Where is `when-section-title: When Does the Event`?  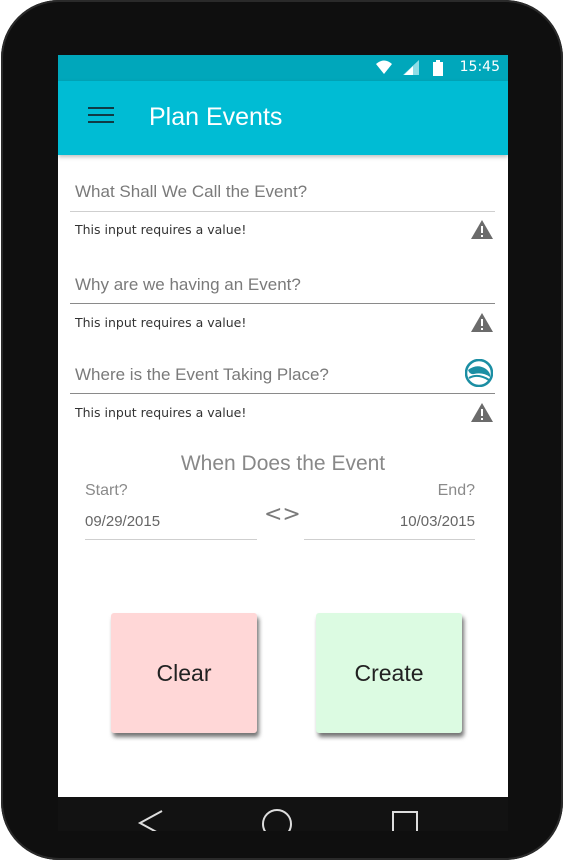 when-section-title: When Does the Event is located at coordinates (283, 463).